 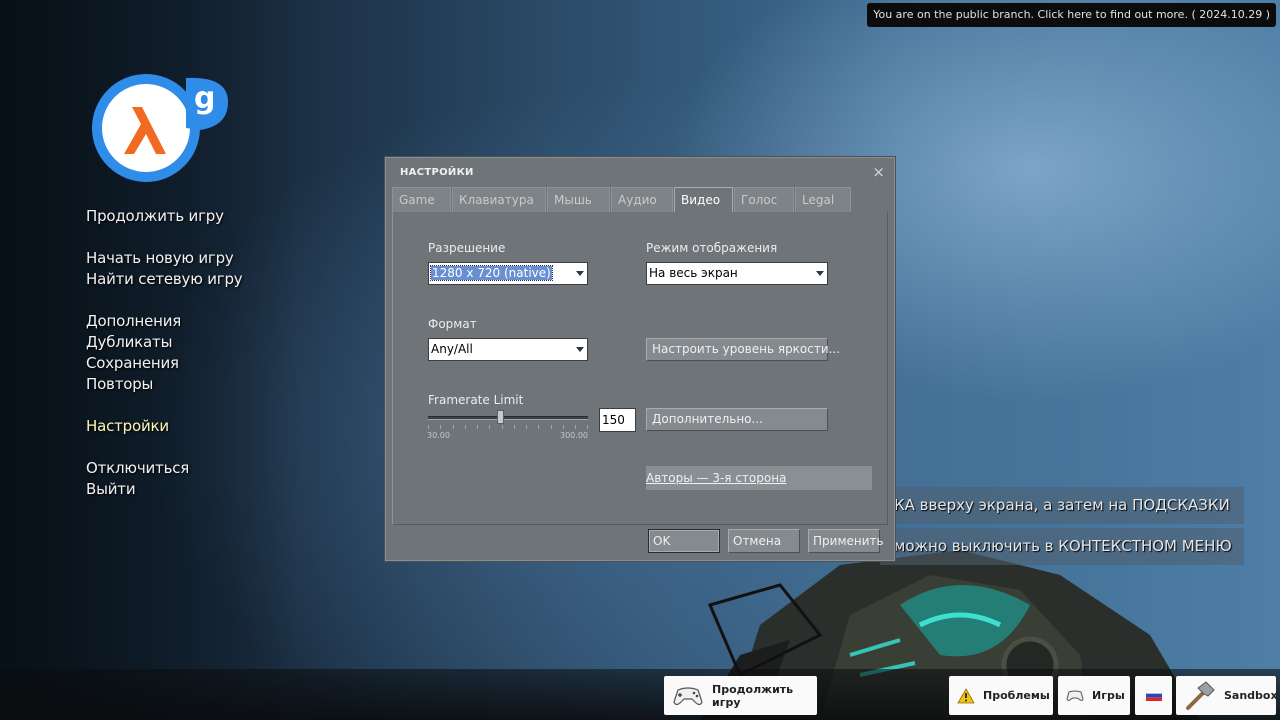 What do you see at coordinates (438, 435) in the screenshot?
I see `framerate-min-label: 30.00` at bounding box center [438, 435].